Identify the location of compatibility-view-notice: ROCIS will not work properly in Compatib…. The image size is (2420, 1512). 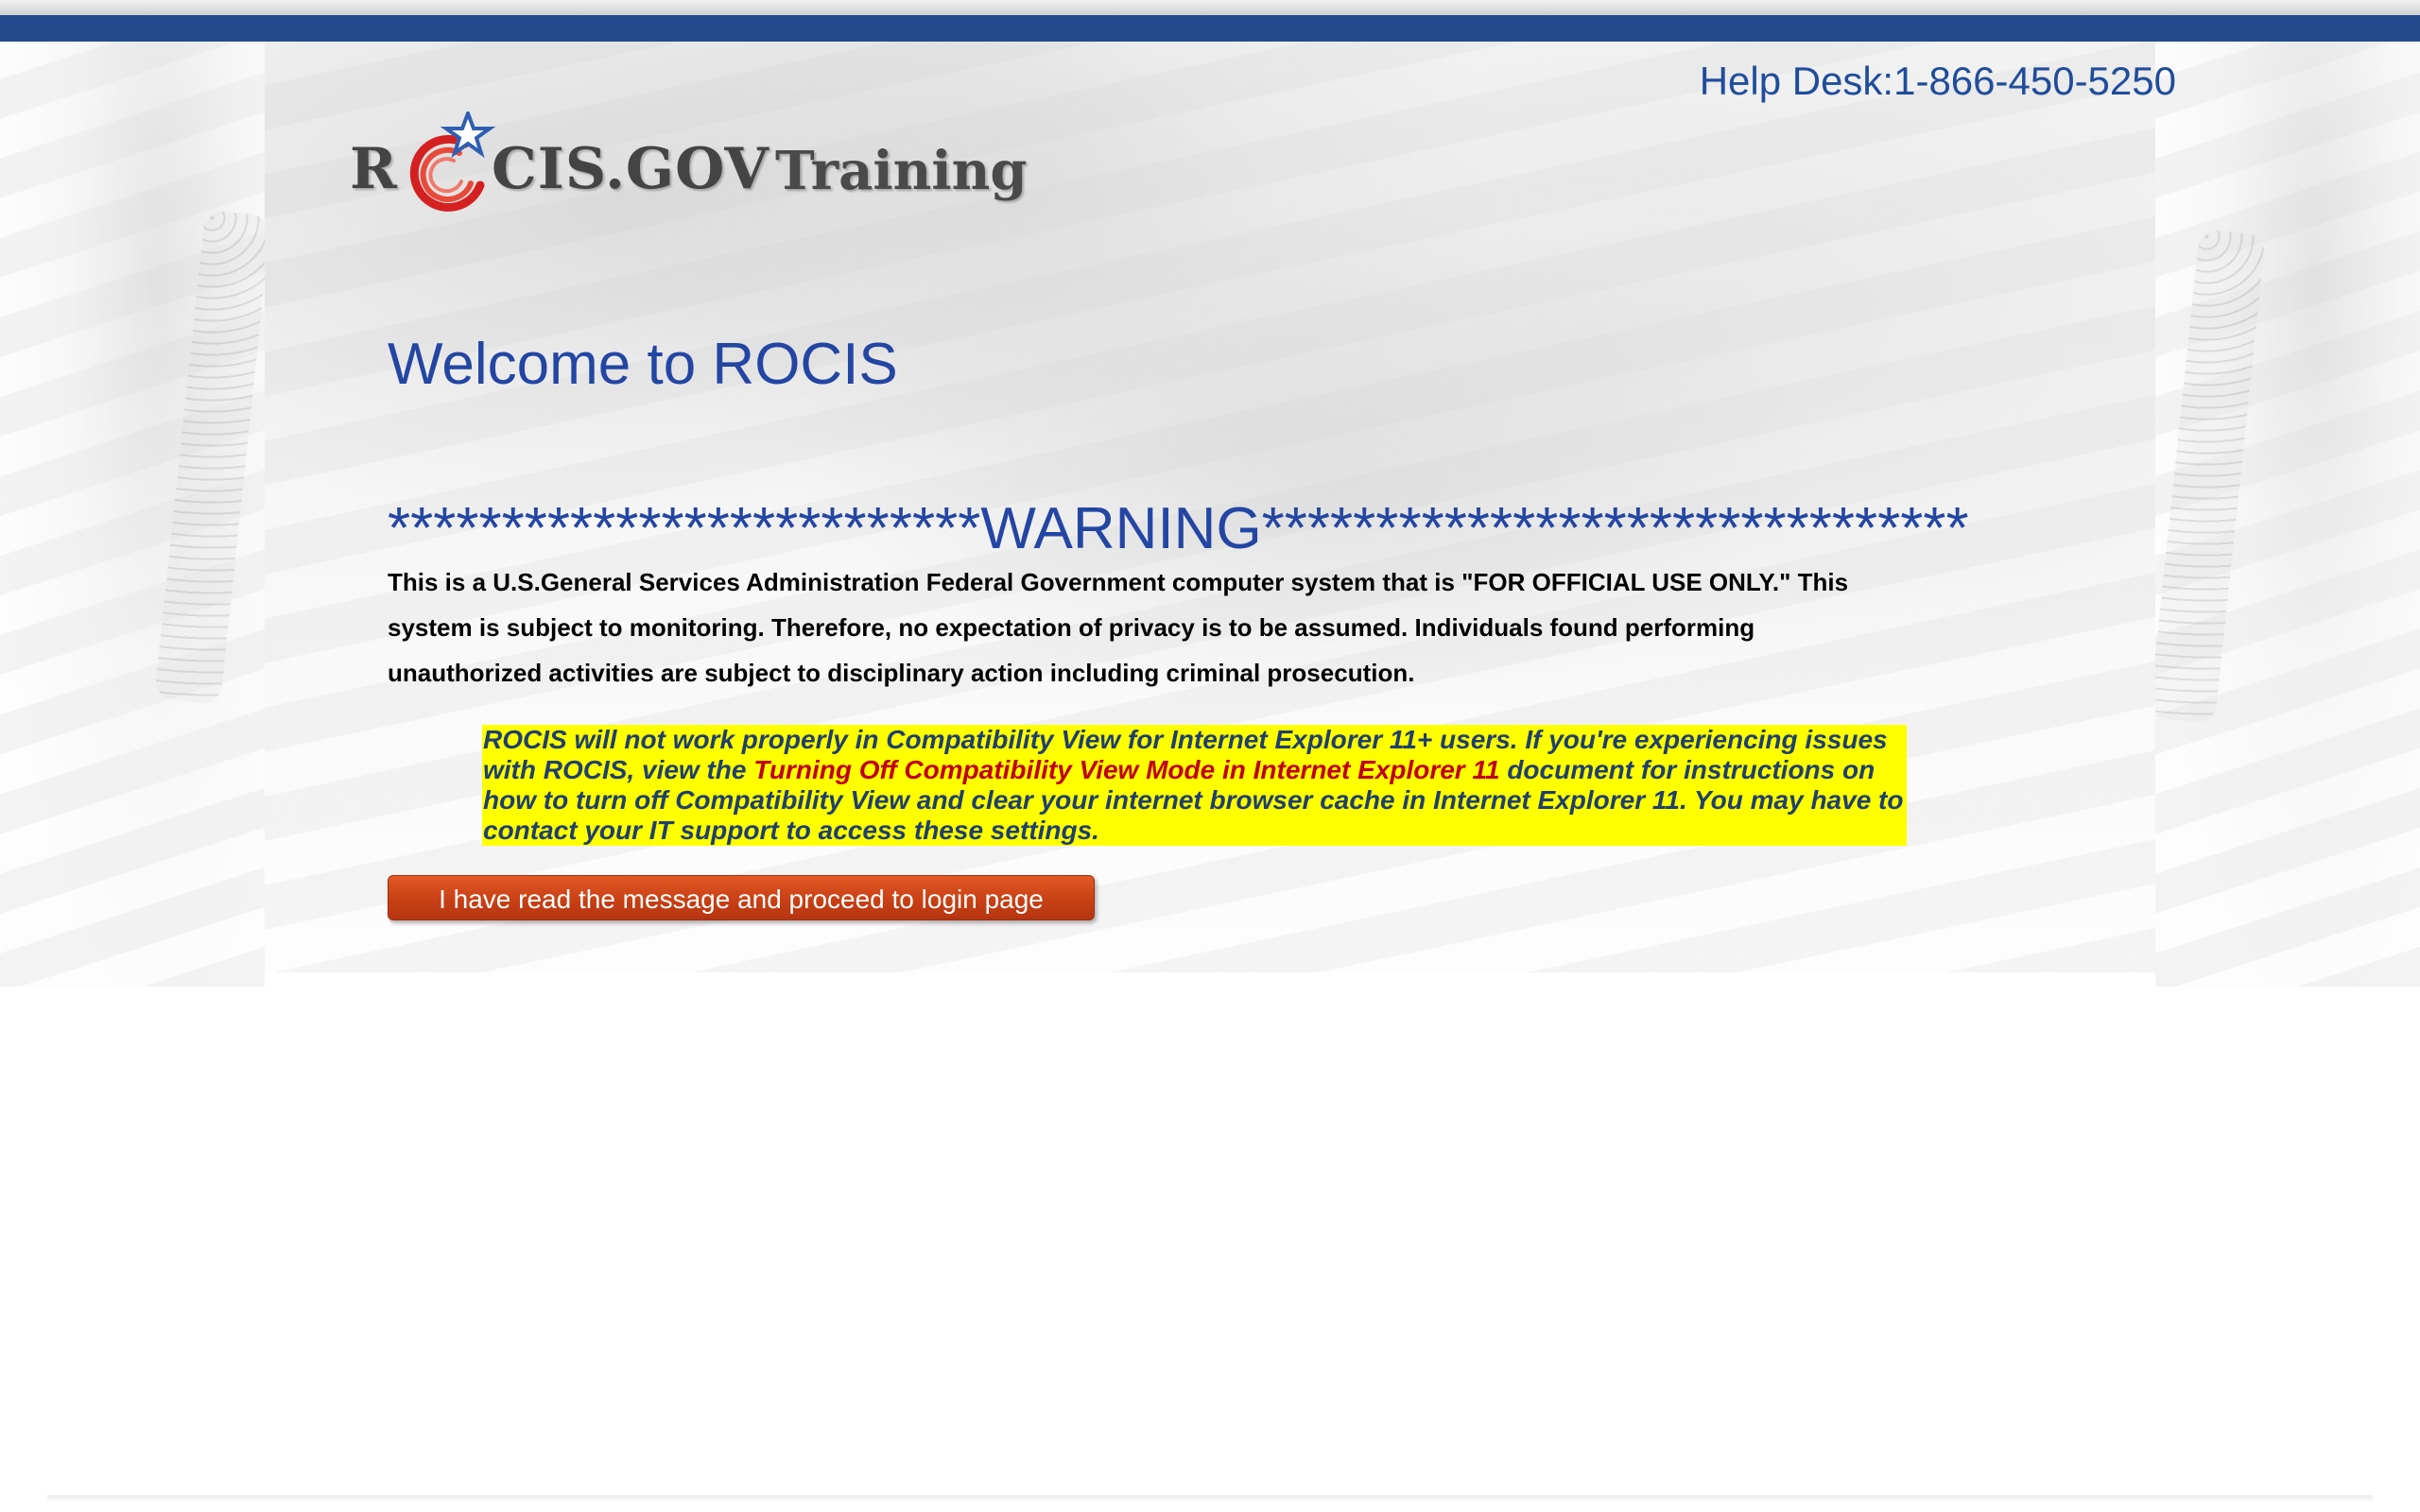
(1194, 785).